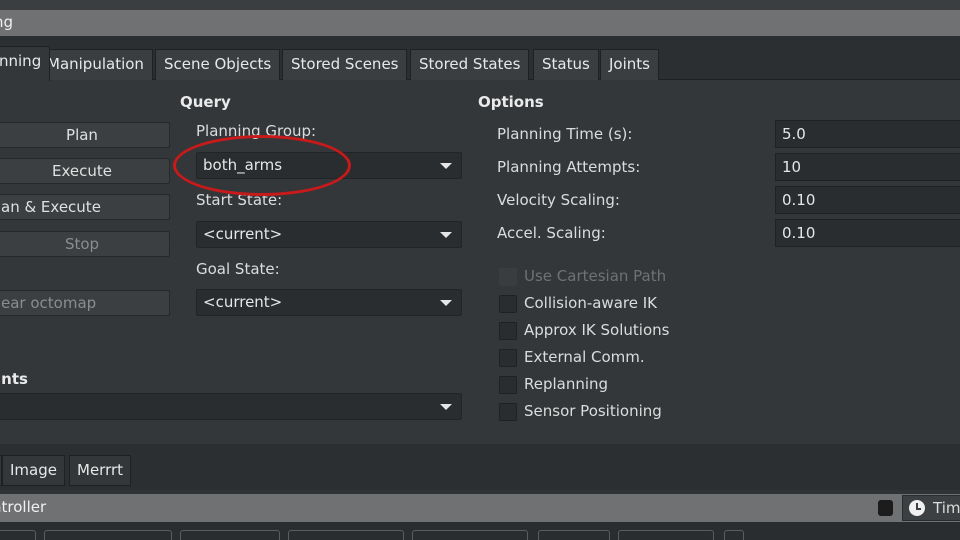 Image resolution: width=960 pixels, height=540 pixels. What do you see at coordinates (508, 358) in the screenshot?
I see `external-comm-checkbox` at bounding box center [508, 358].